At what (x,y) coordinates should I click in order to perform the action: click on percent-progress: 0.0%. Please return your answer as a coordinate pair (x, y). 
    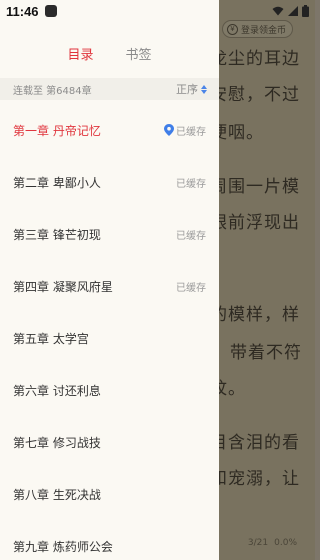
    Looking at the image, I should click on (285, 543).